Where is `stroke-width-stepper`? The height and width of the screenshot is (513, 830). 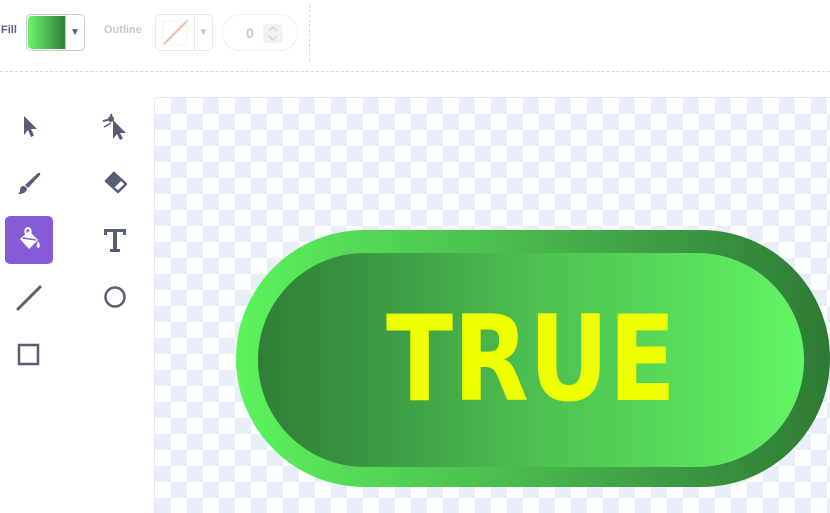 stroke-width-stepper is located at coordinates (273, 33).